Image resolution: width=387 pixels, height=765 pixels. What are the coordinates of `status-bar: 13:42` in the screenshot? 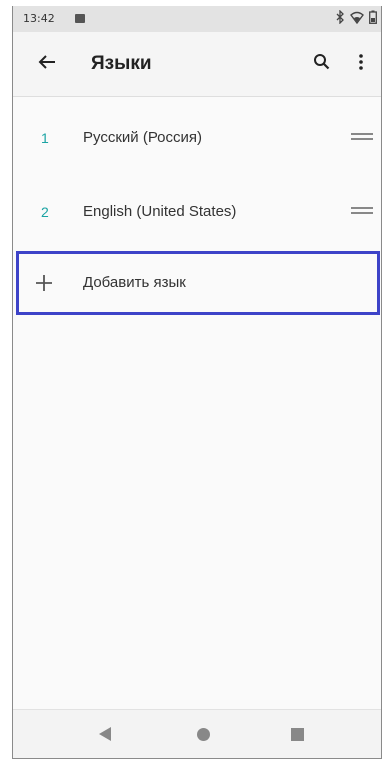 It's located at (197, 19).